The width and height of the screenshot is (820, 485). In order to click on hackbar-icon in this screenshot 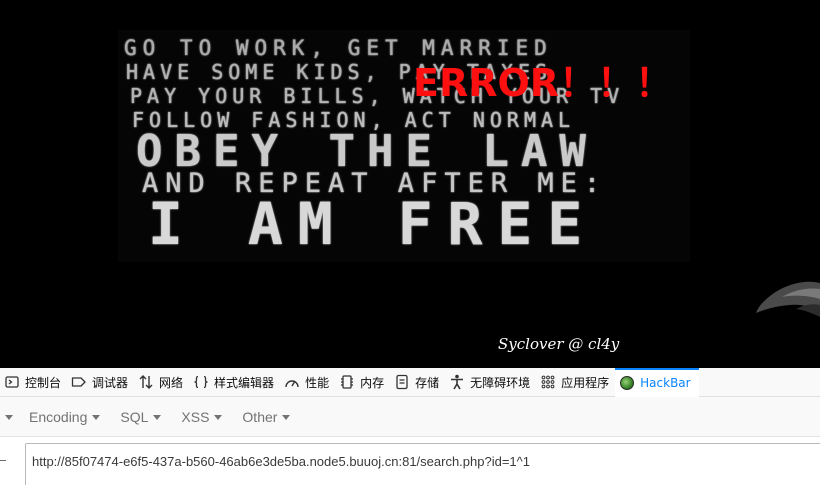, I will do `click(627, 383)`.